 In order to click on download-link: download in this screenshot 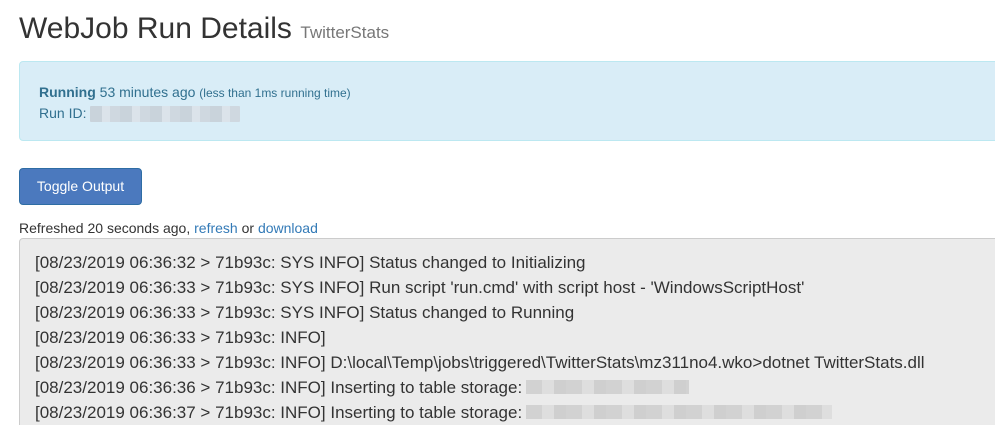, I will do `click(288, 228)`.